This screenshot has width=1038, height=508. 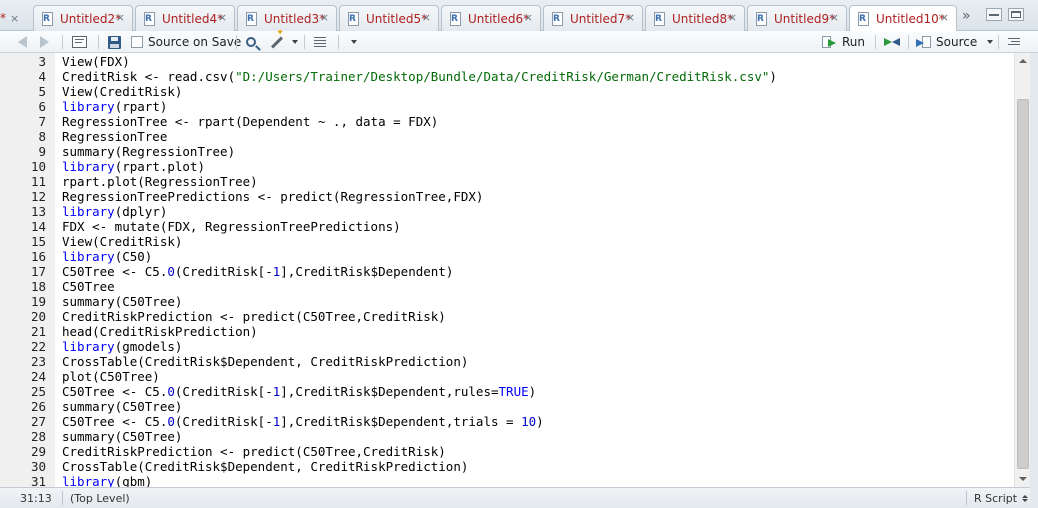 I want to click on code-line: 15 View(CreditRisk), so click(x=507, y=241).